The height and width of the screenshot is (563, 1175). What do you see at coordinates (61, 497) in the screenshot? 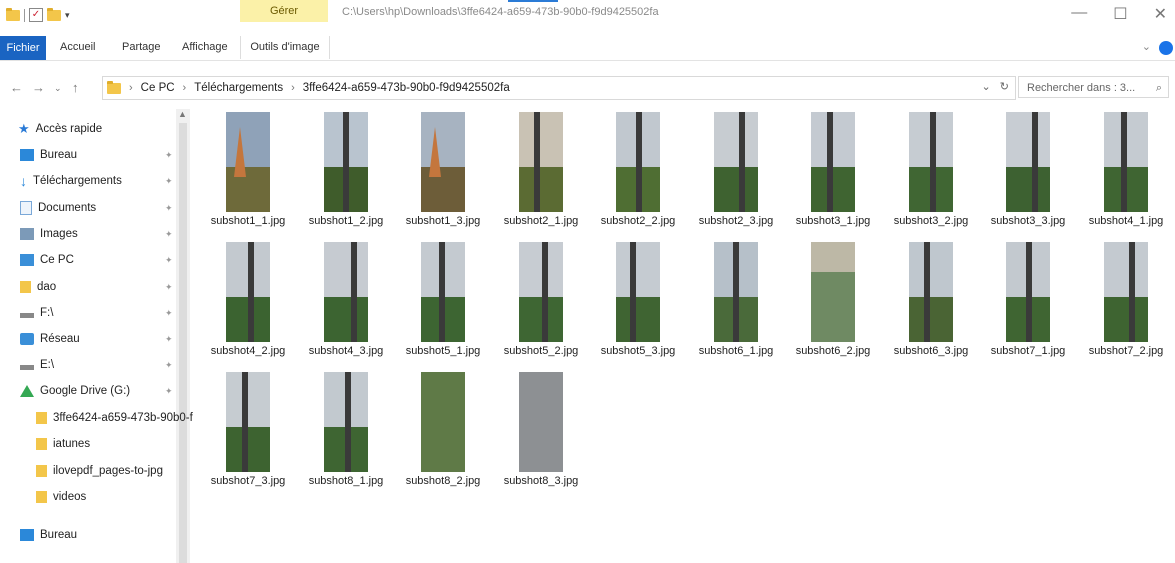
I see `sidebar-item: videos` at bounding box center [61, 497].